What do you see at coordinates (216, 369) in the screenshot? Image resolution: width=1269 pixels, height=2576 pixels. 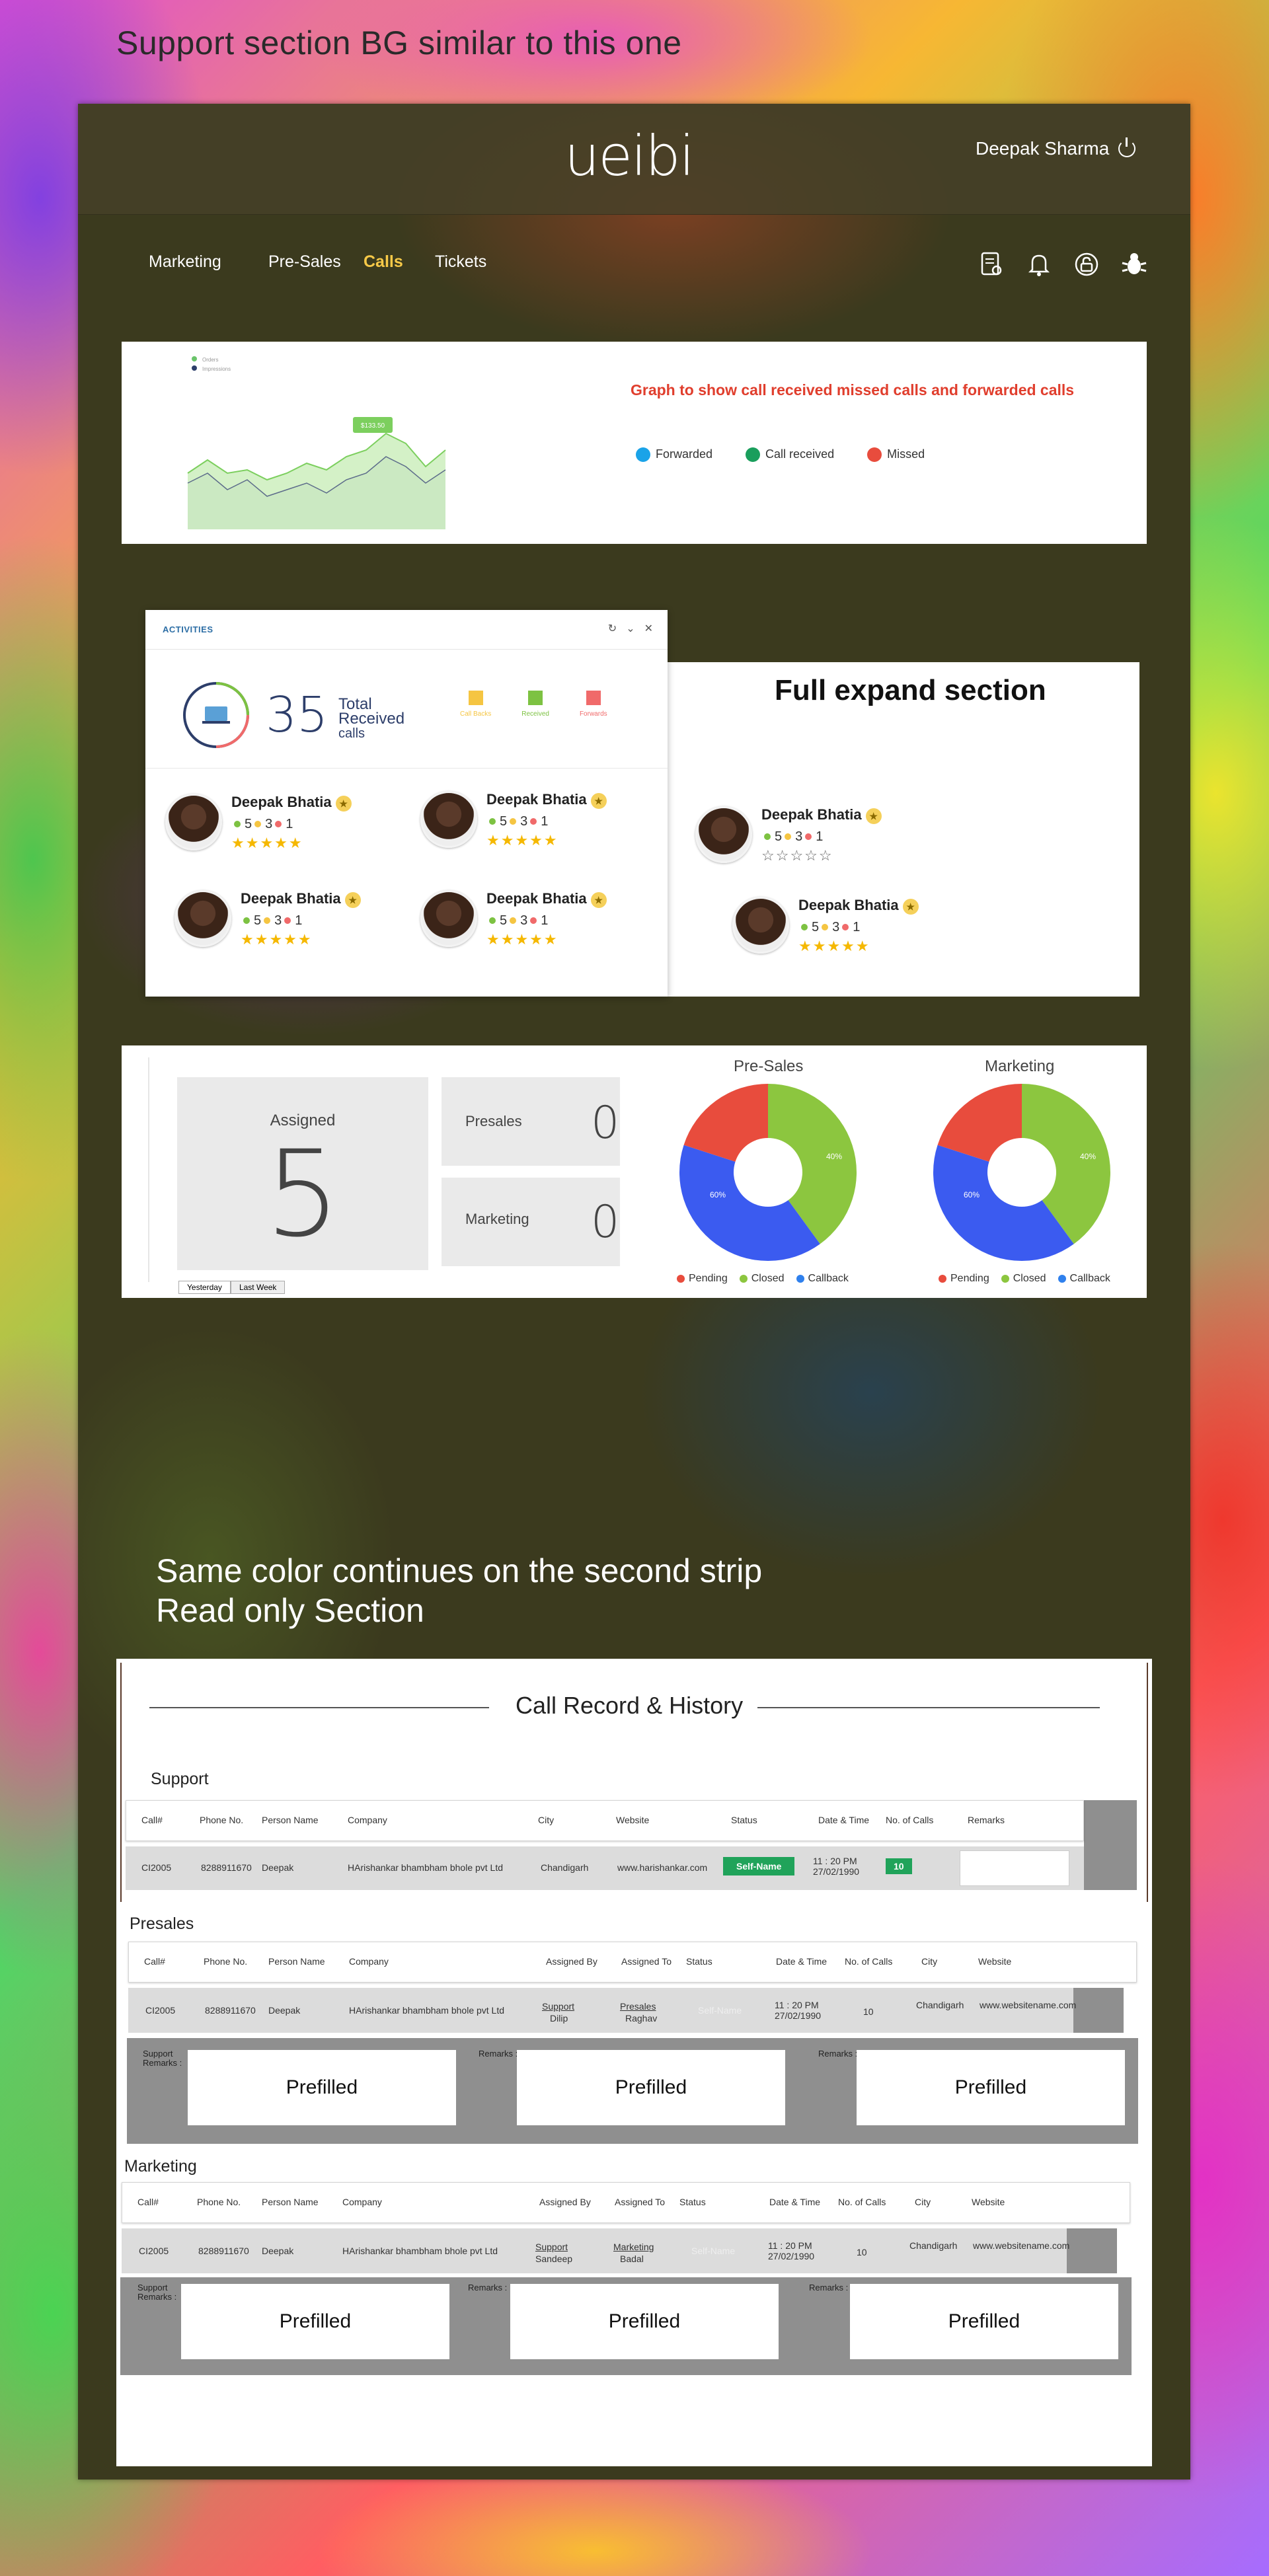 I see `legend-impressions: Impressions` at bounding box center [216, 369].